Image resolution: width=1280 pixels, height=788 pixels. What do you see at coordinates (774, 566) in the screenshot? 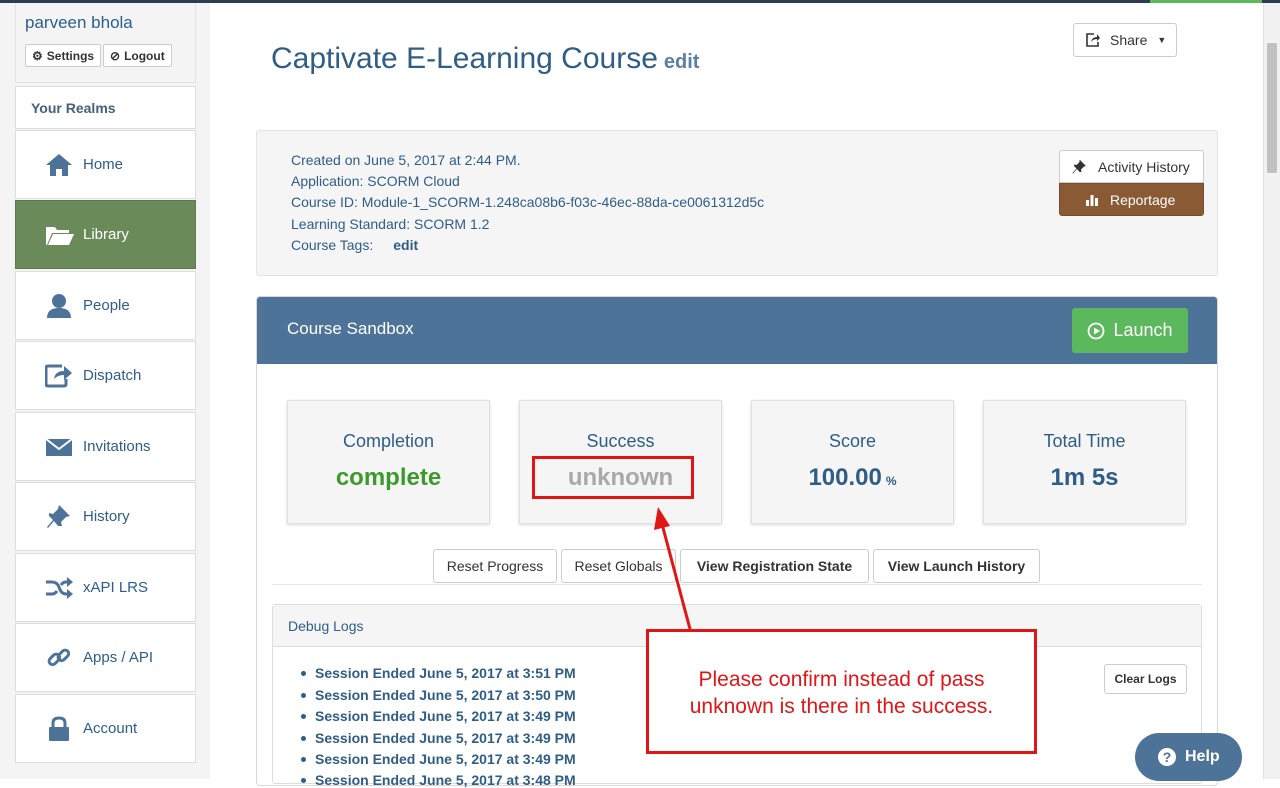
I see `view-registration-state-button: View Registration State` at bounding box center [774, 566].